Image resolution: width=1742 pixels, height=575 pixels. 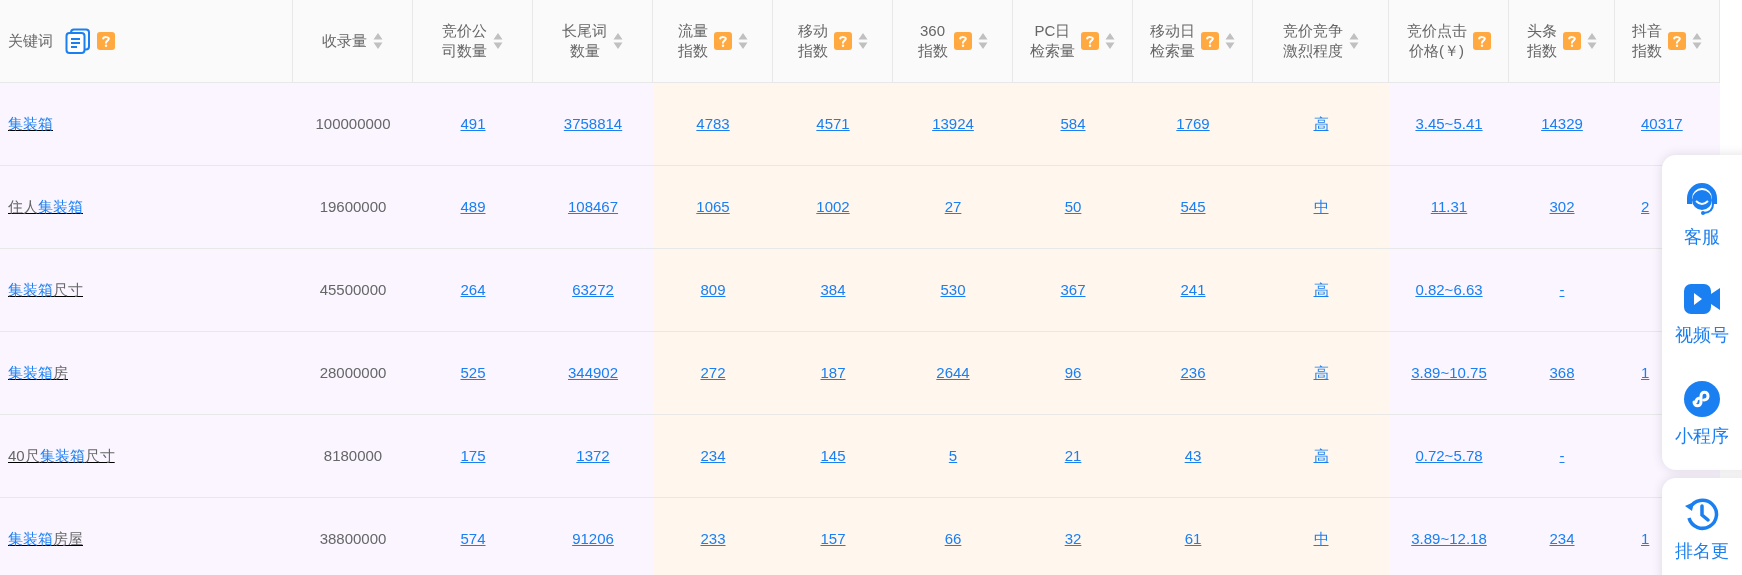 I want to click on value-link: 384, so click(x=833, y=290).